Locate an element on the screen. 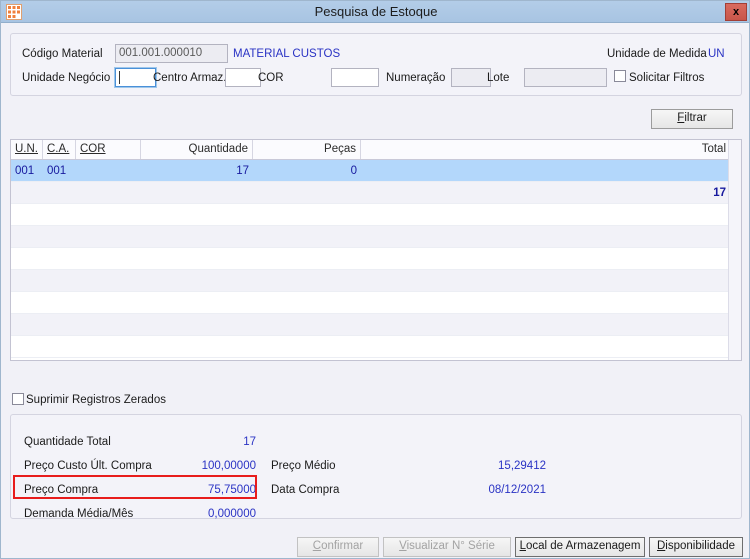 This screenshot has width=750, height=559. grid-vertical-scrollbar is located at coordinates (734, 250).